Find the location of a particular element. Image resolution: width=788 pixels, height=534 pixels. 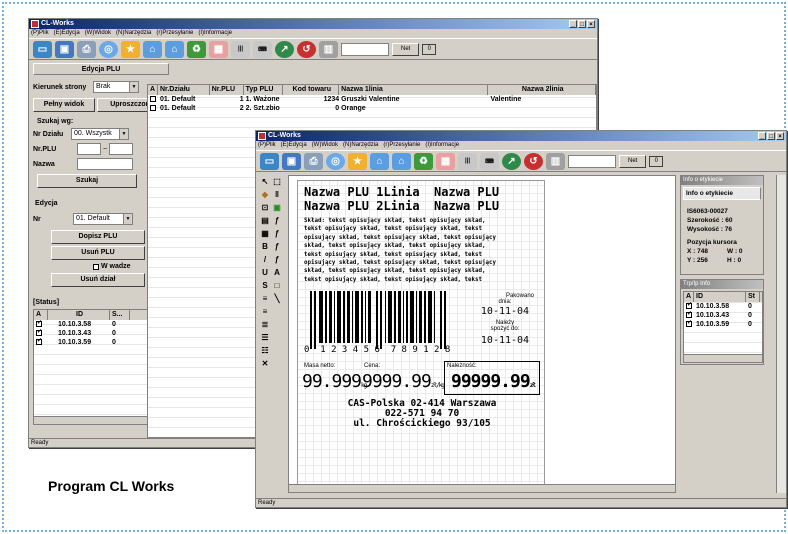

field-text-icon: ƒ is located at coordinates (277, 234).